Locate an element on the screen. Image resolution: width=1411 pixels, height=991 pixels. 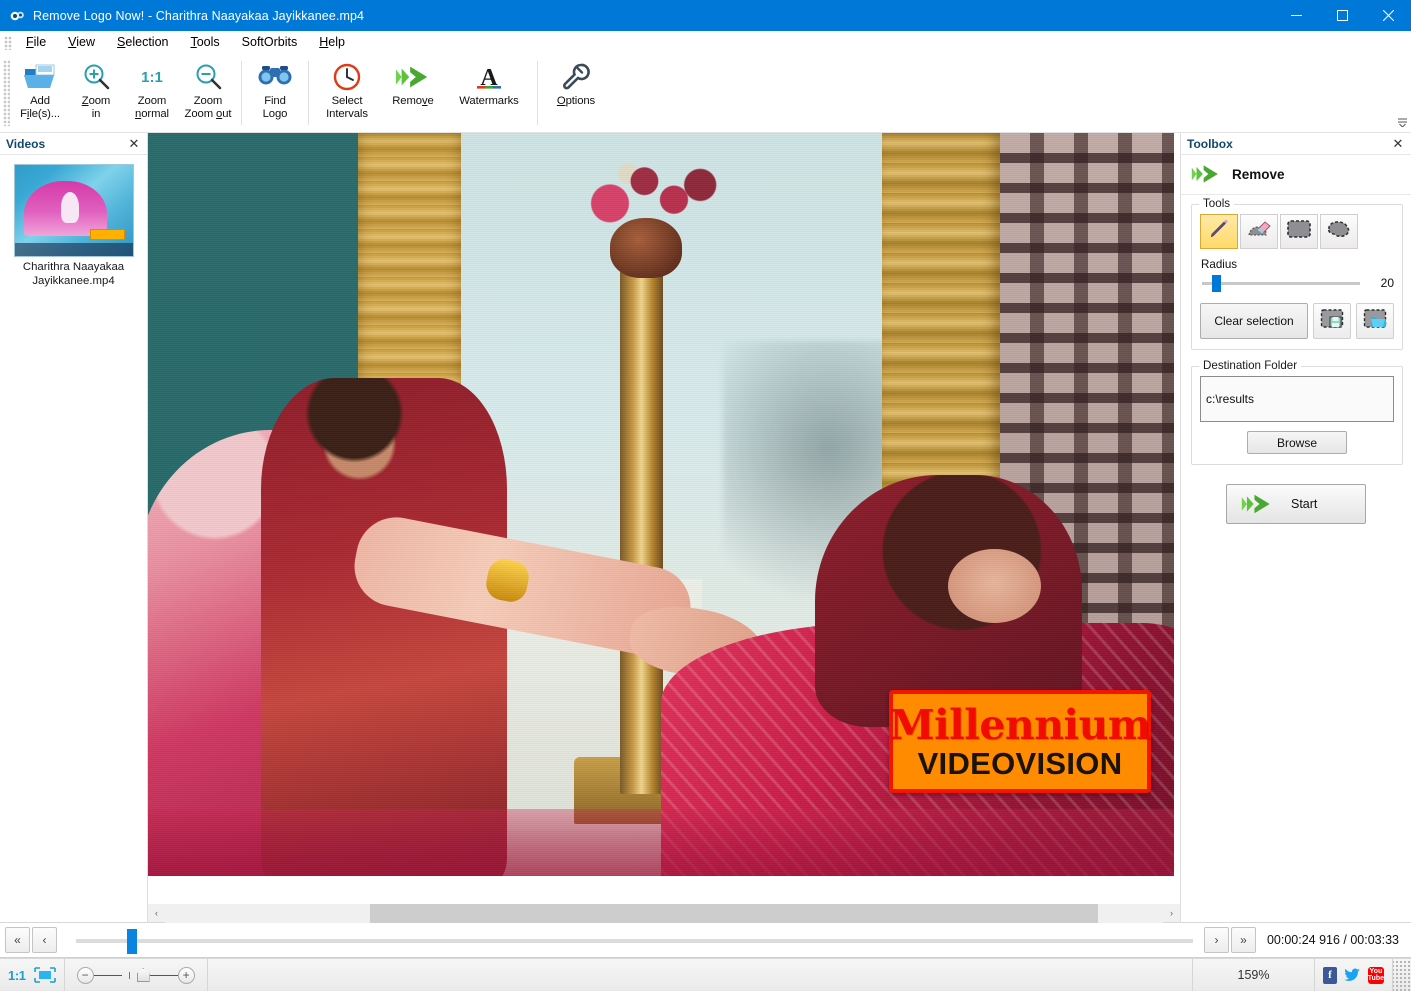
step-forward-button: › is located at coordinates (1216, 940).